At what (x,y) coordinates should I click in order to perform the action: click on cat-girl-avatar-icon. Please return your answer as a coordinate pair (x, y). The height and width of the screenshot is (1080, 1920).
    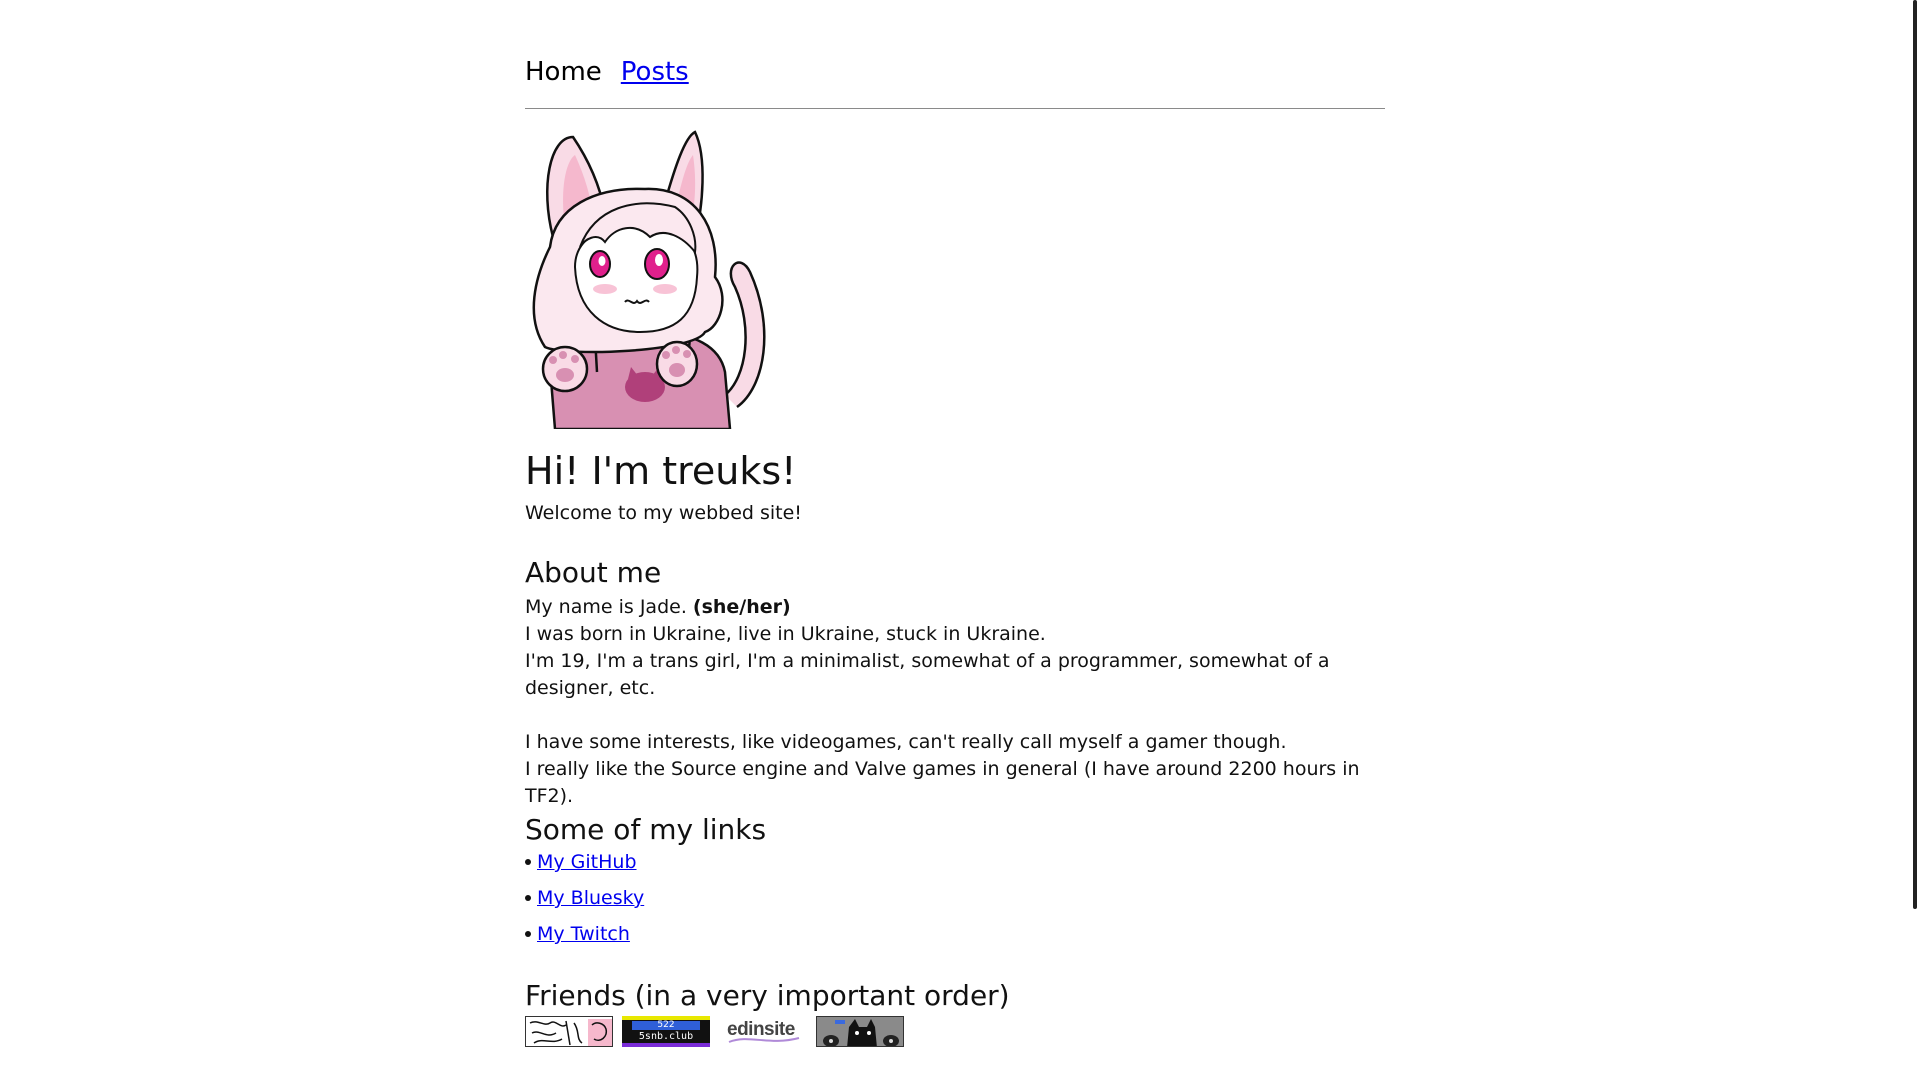
    Looking at the image, I should click on (649, 279).